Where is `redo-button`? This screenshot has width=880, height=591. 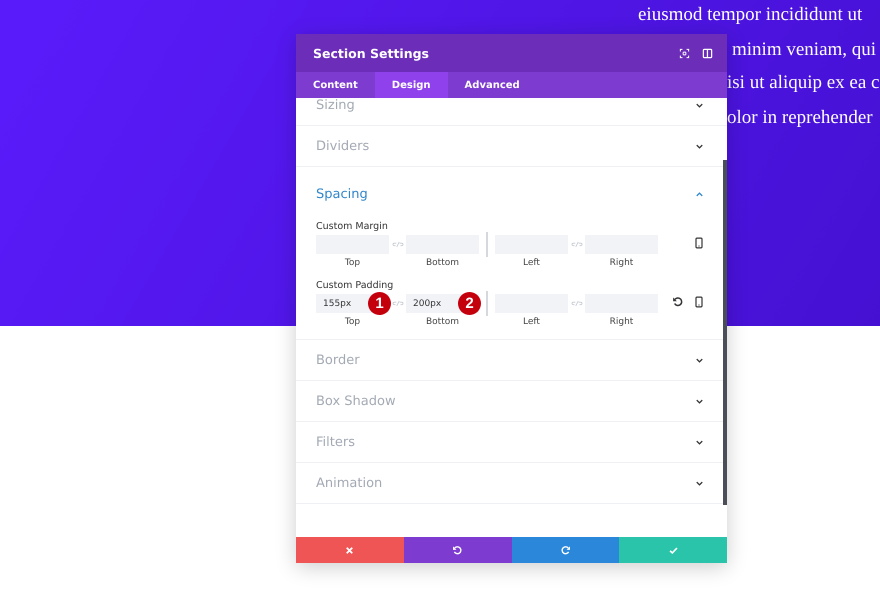
redo-button is located at coordinates (566, 550).